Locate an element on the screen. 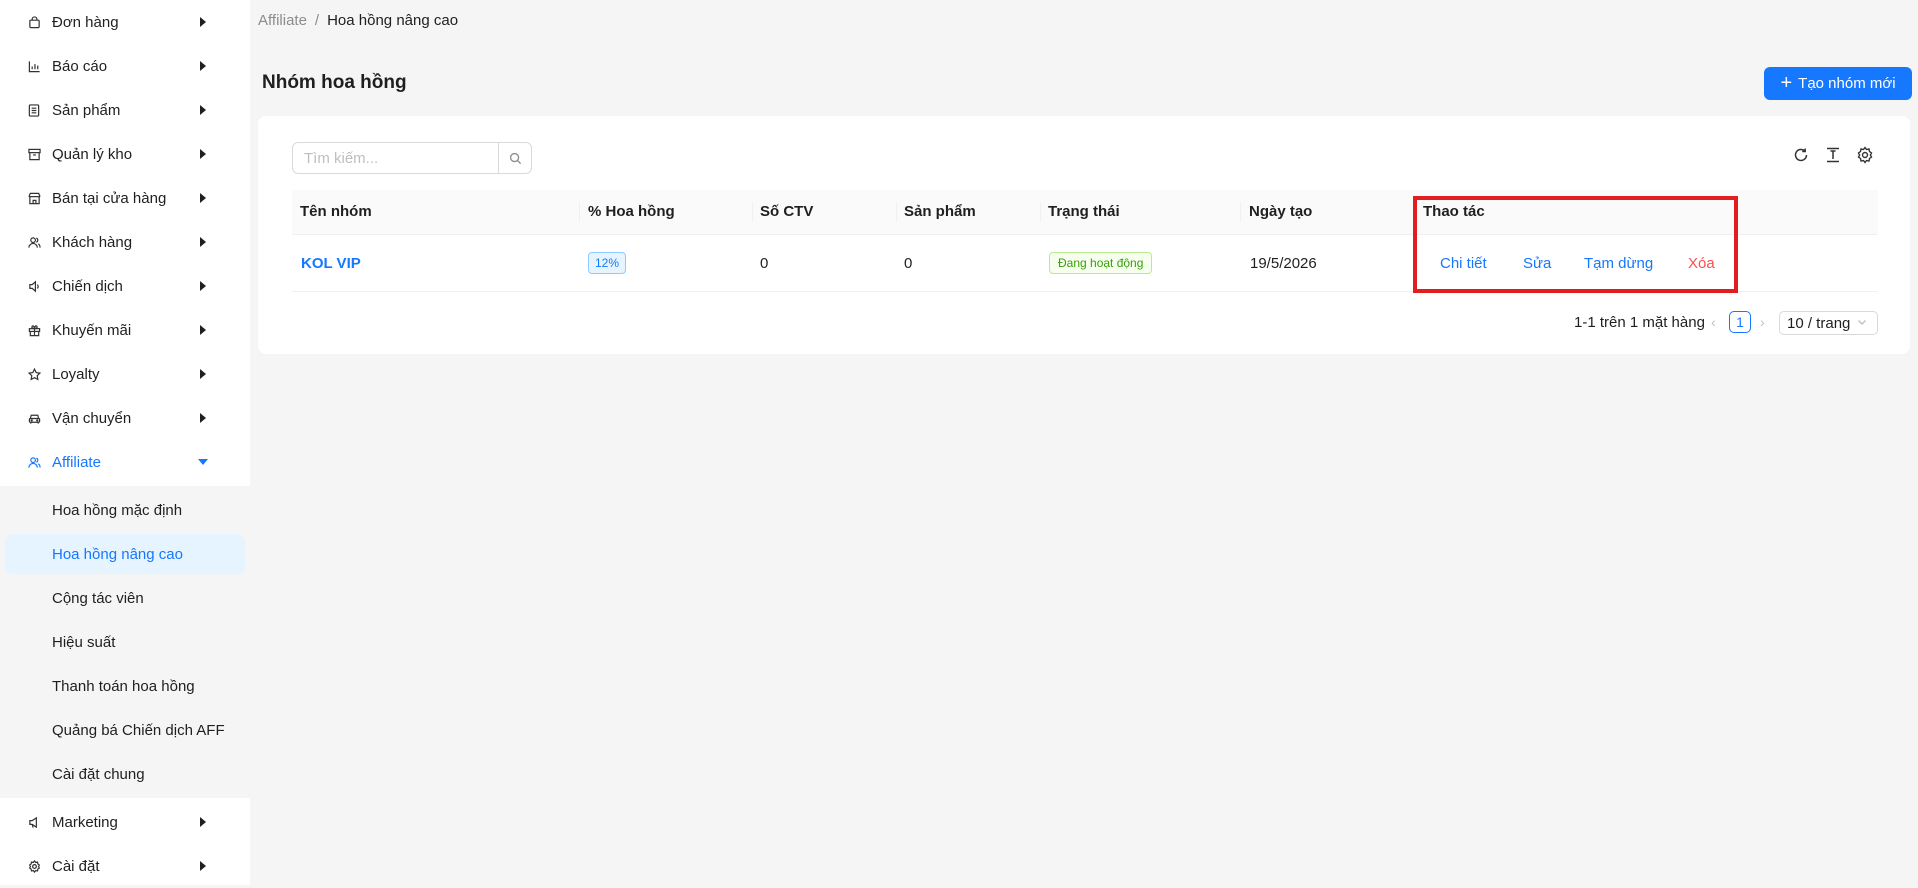 The image size is (1918, 888). sidebar-item-label: Cài đặt is located at coordinates (76, 866).